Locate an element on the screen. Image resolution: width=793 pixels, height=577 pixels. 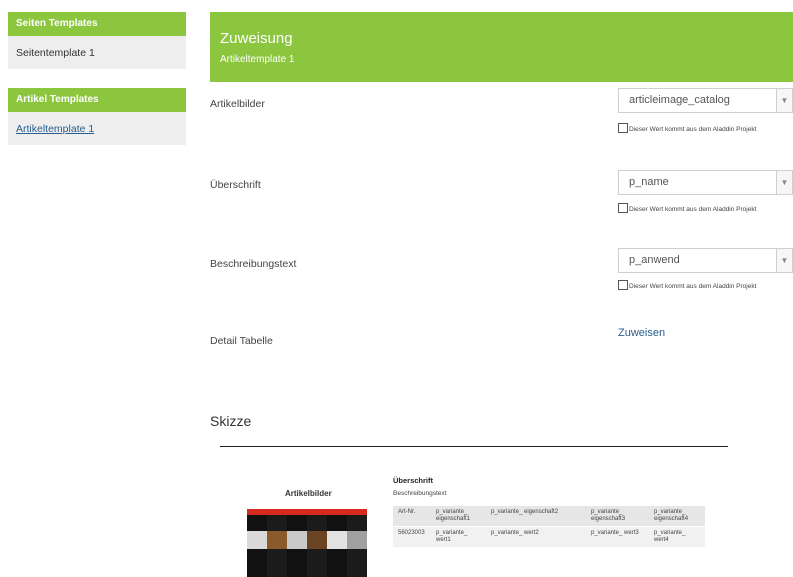
table-cell: 56023003 is located at coordinates (412, 537).